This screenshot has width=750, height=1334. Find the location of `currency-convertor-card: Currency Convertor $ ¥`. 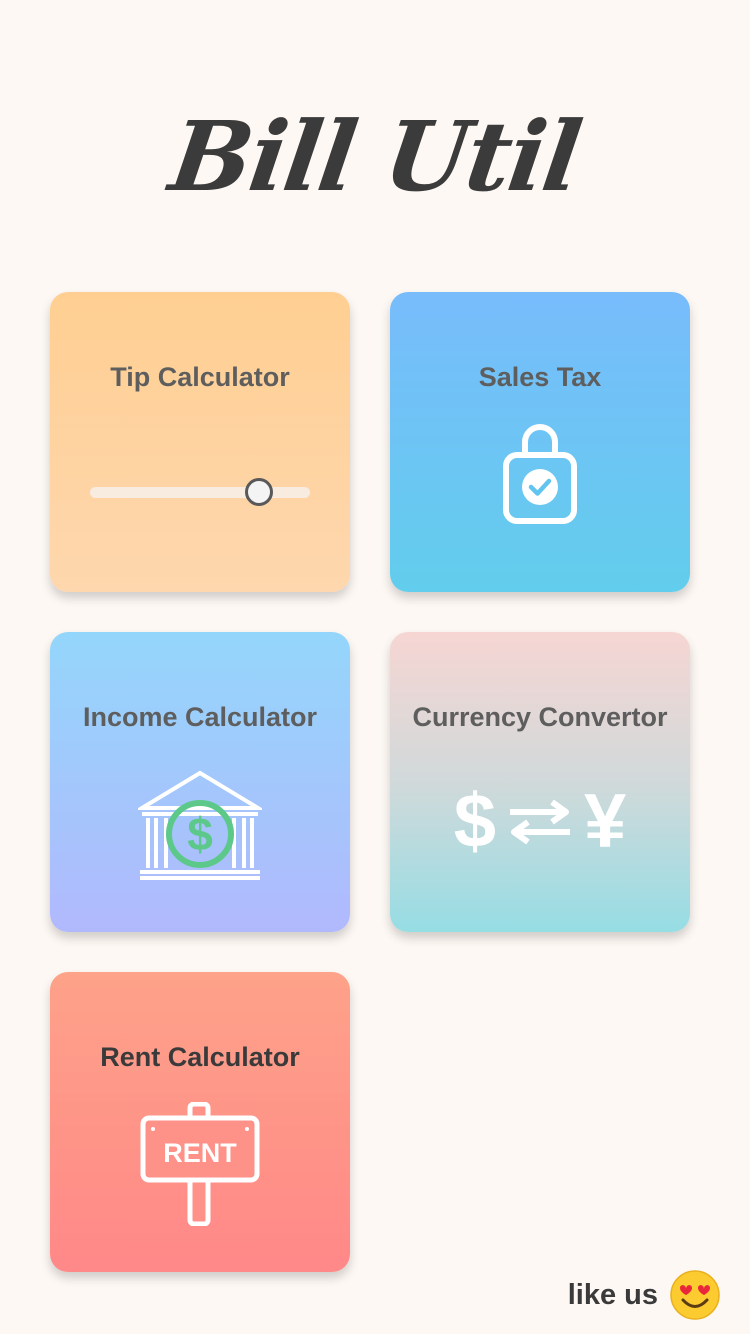

currency-convertor-card: Currency Convertor $ ¥ is located at coordinates (540, 782).